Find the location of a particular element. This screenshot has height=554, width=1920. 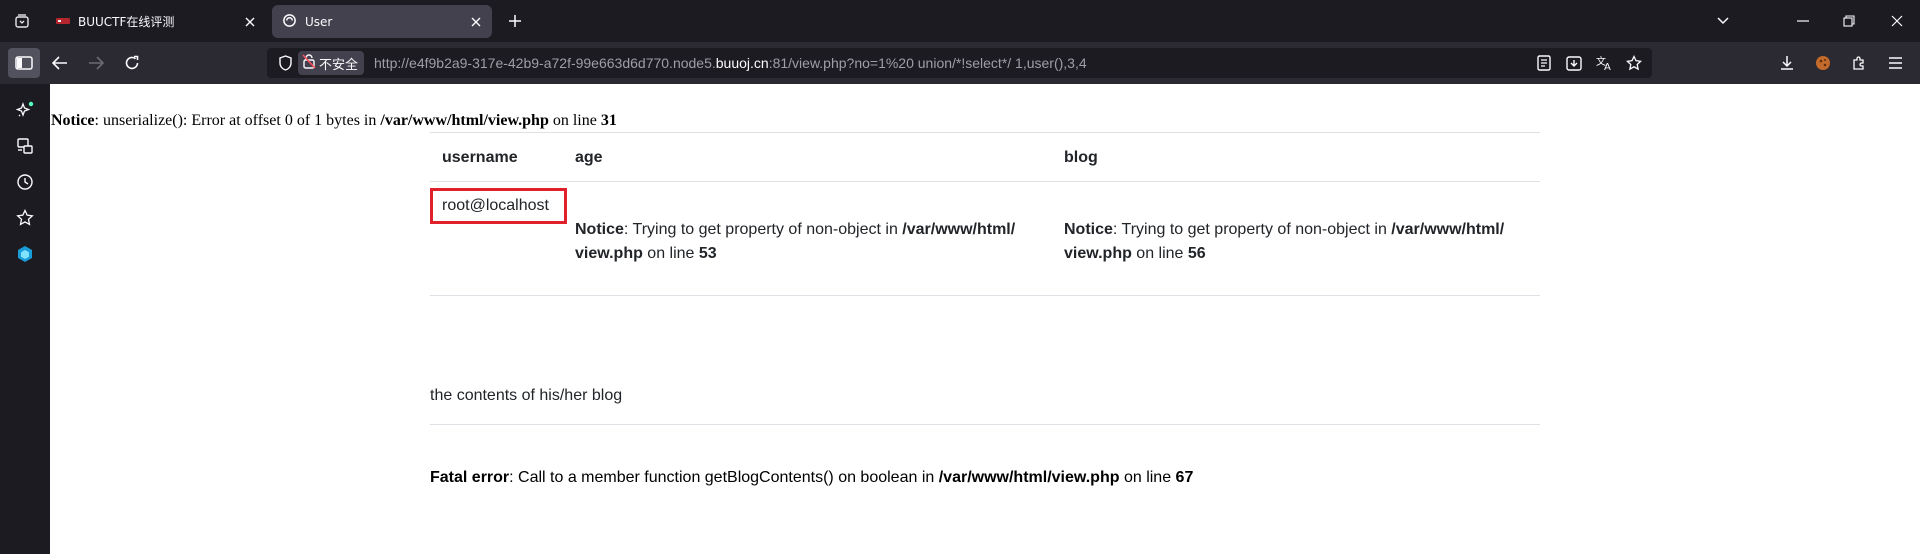

row-divider is located at coordinates (985, 295).